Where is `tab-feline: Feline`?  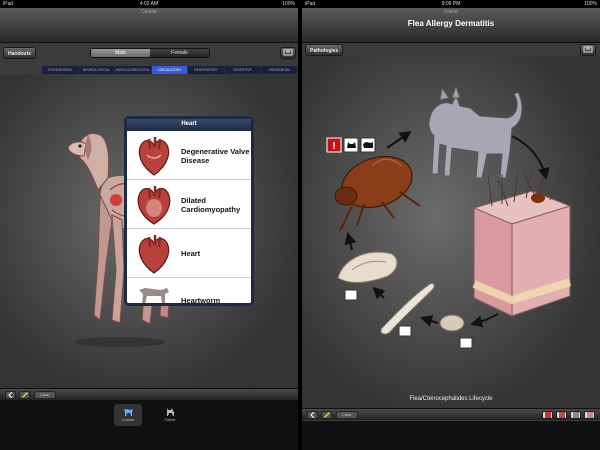
tab-feline: Feline is located at coordinates (170, 415).